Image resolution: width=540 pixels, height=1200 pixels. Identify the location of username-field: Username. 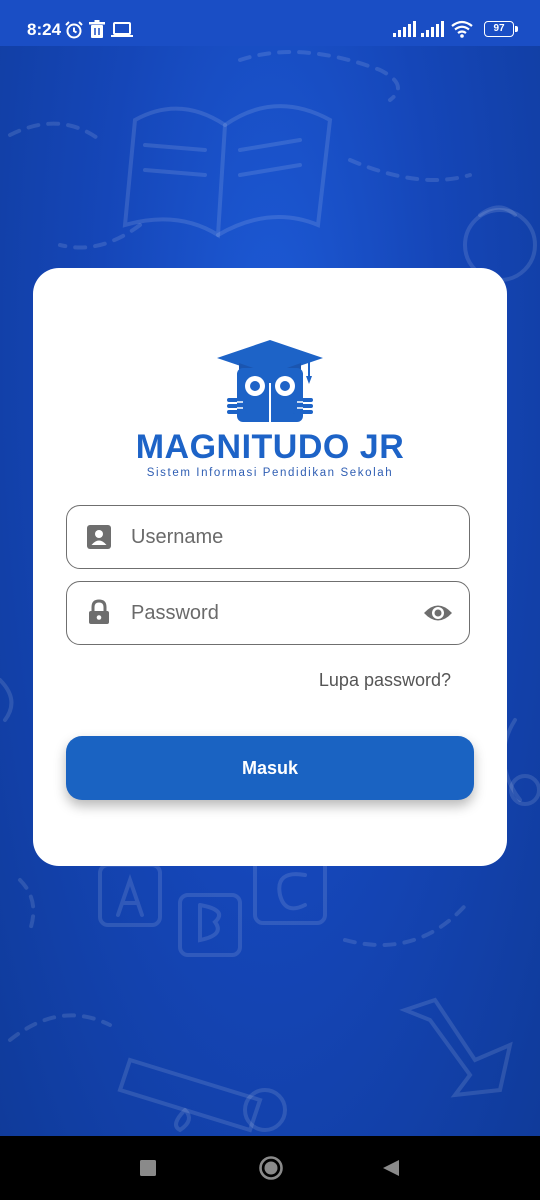
(268, 537).